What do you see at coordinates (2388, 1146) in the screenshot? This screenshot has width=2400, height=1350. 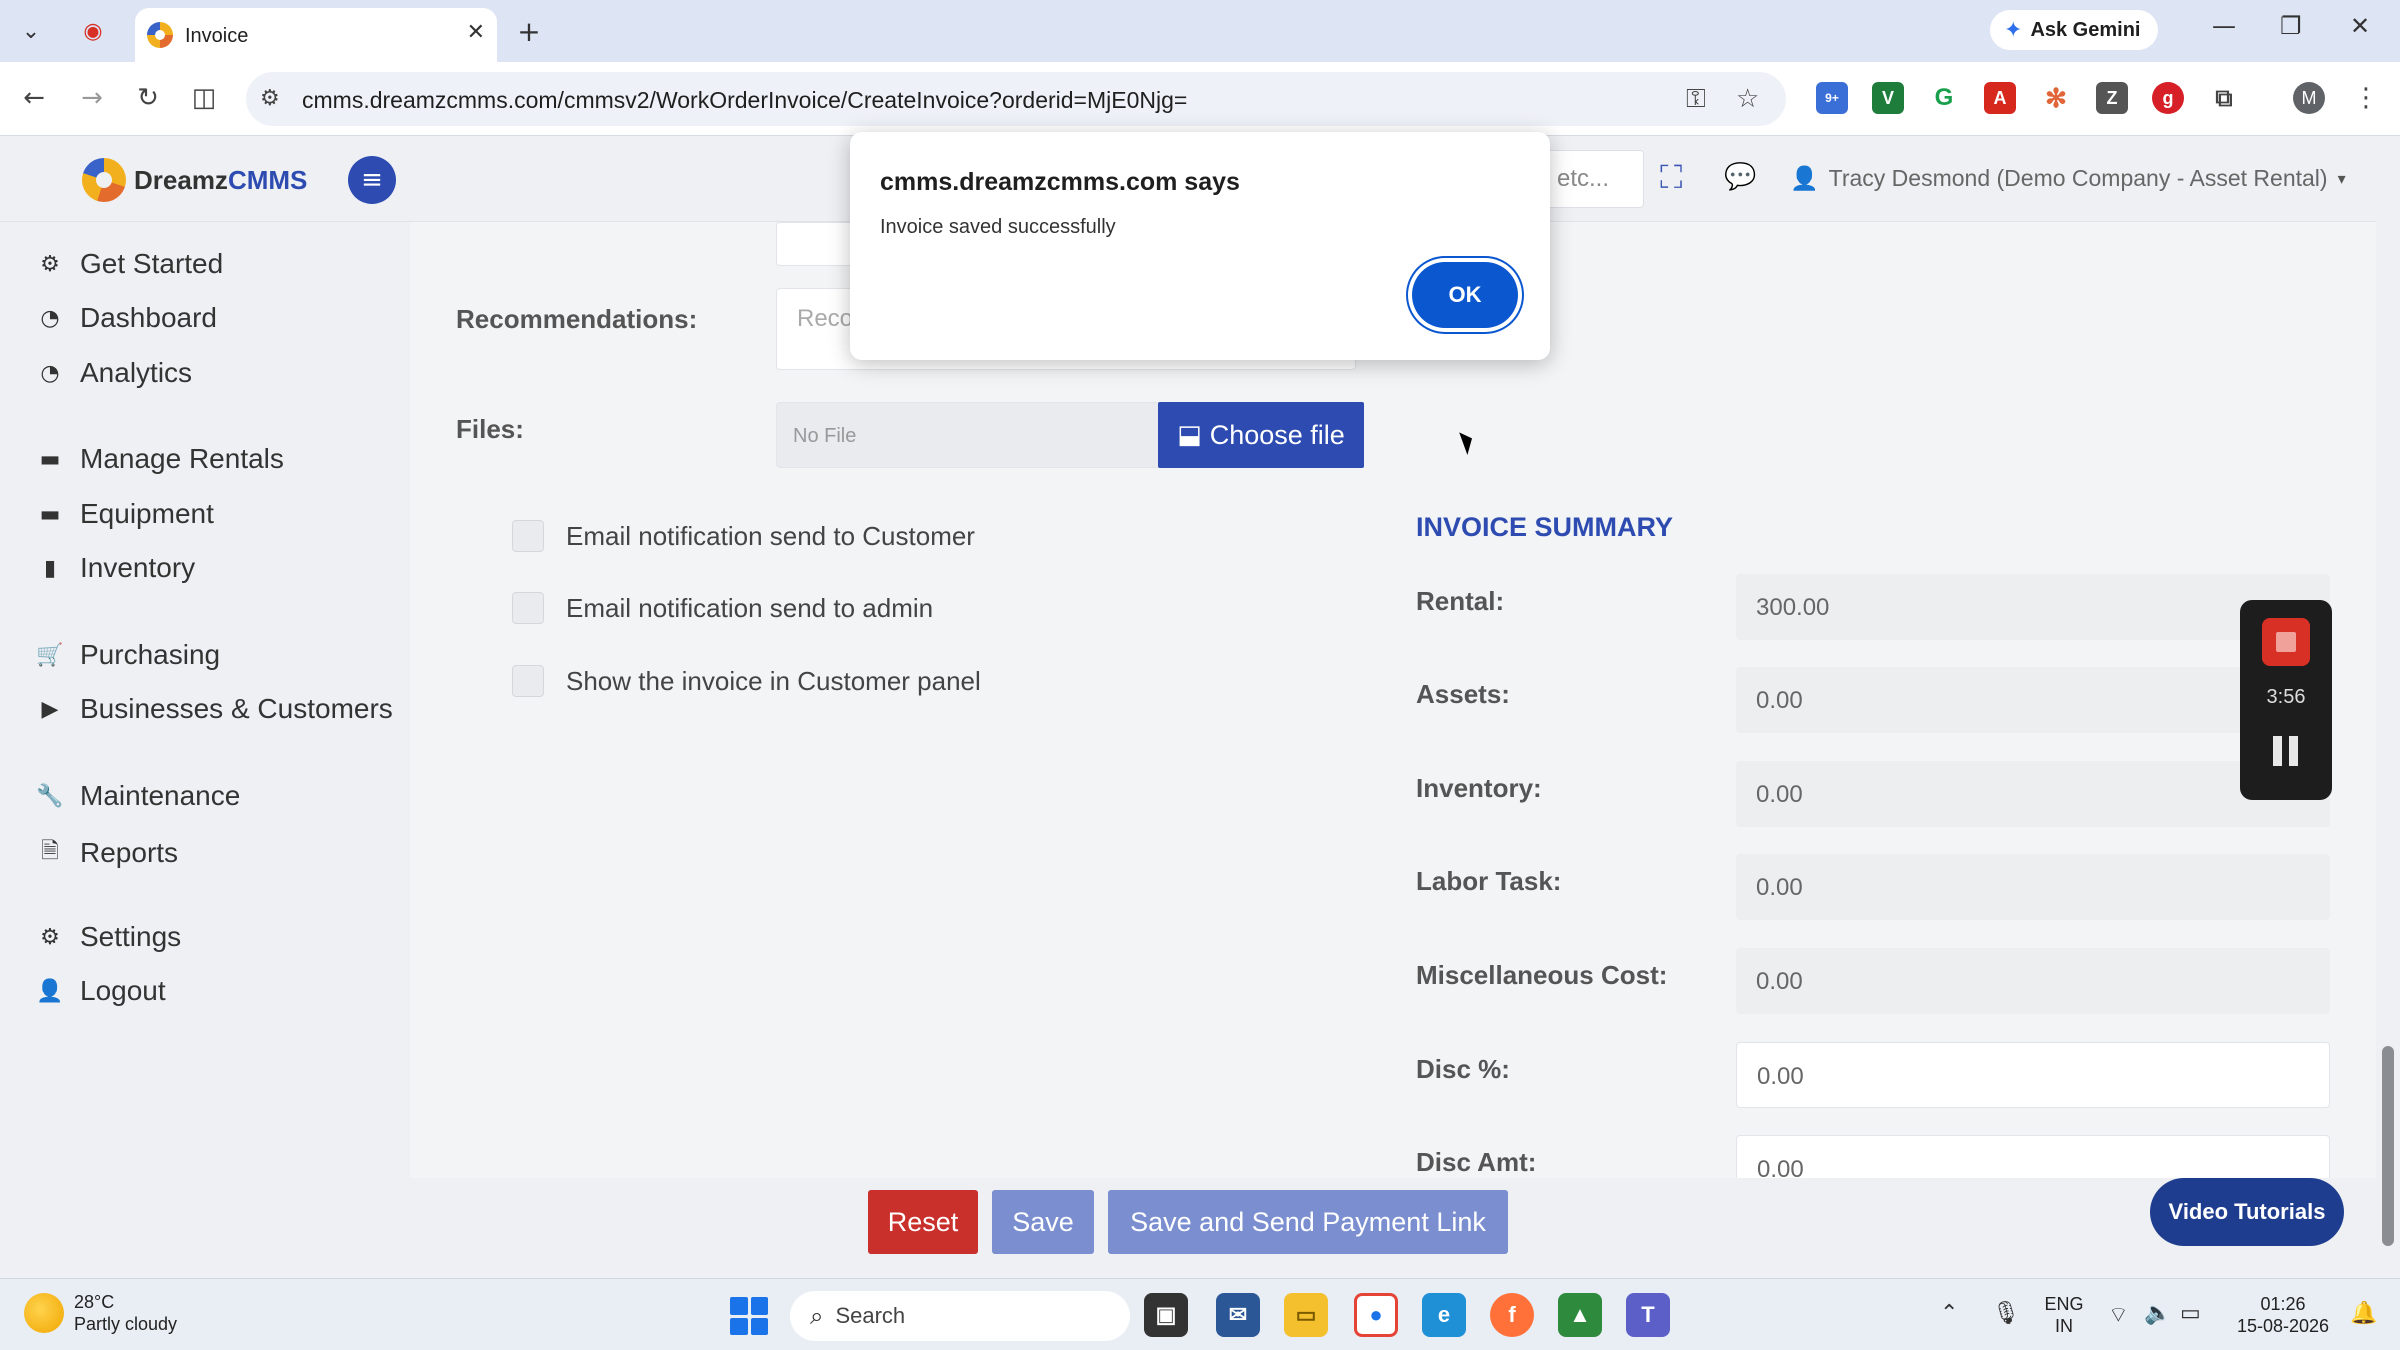 I see `scrollbar-thumb` at bounding box center [2388, 1146].